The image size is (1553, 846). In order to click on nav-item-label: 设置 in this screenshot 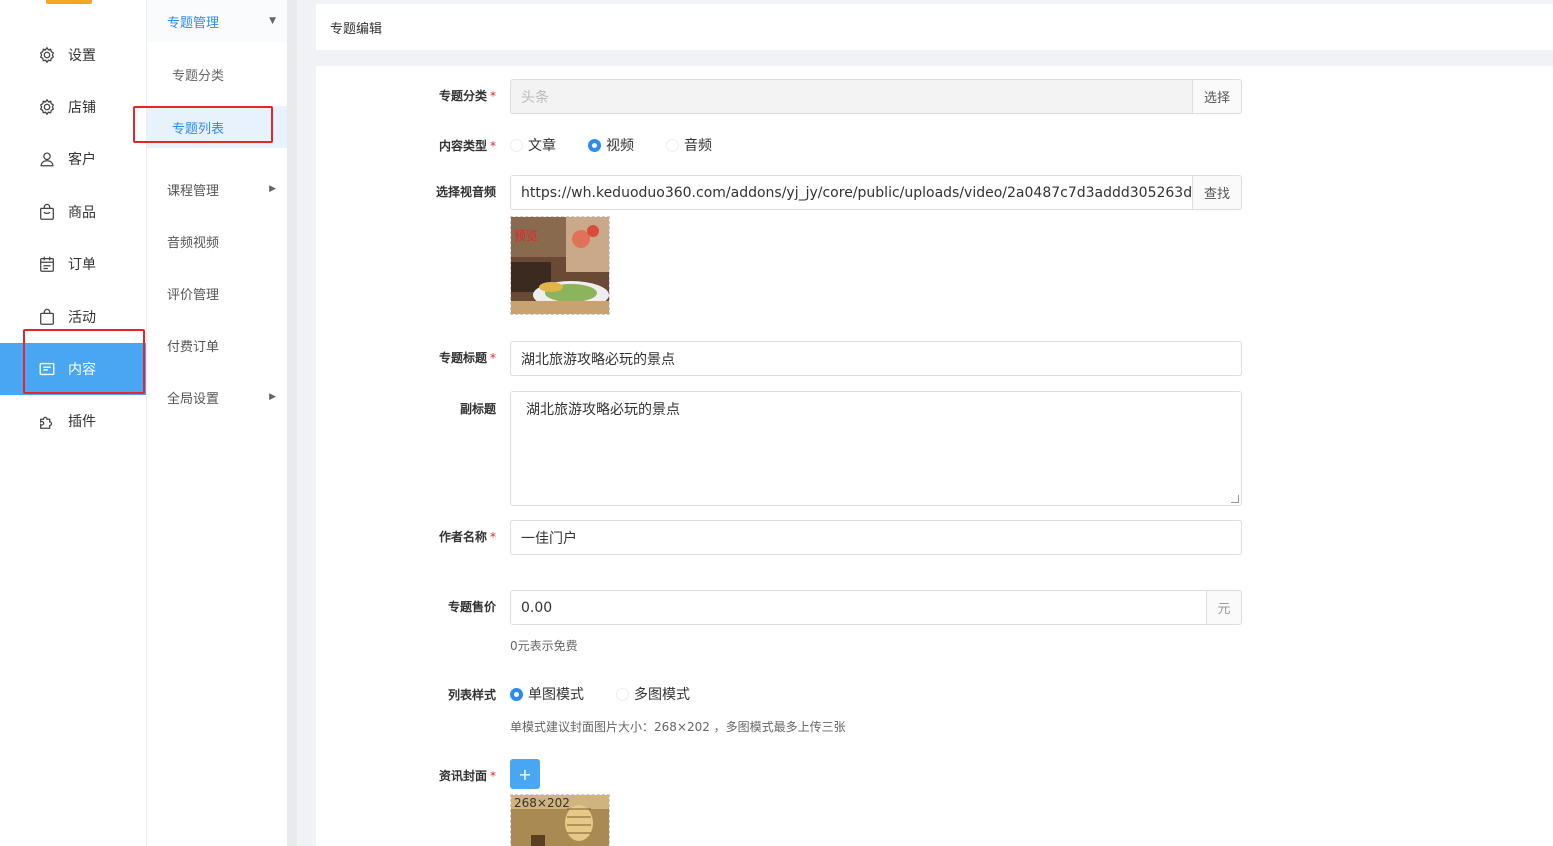, I will do `click(82, 56)`.